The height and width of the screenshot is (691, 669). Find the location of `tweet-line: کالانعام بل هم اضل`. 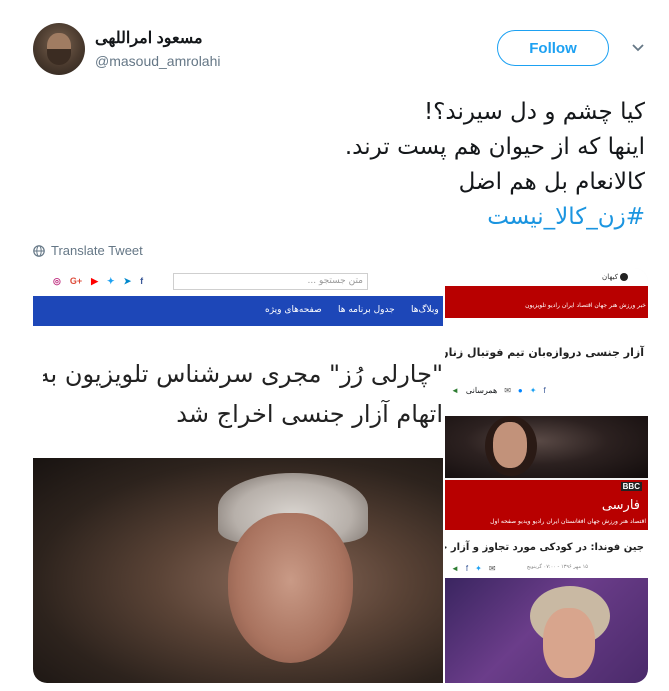

tweet-line: کالانعام بل هم اضل is located at coordinates (551, 182).